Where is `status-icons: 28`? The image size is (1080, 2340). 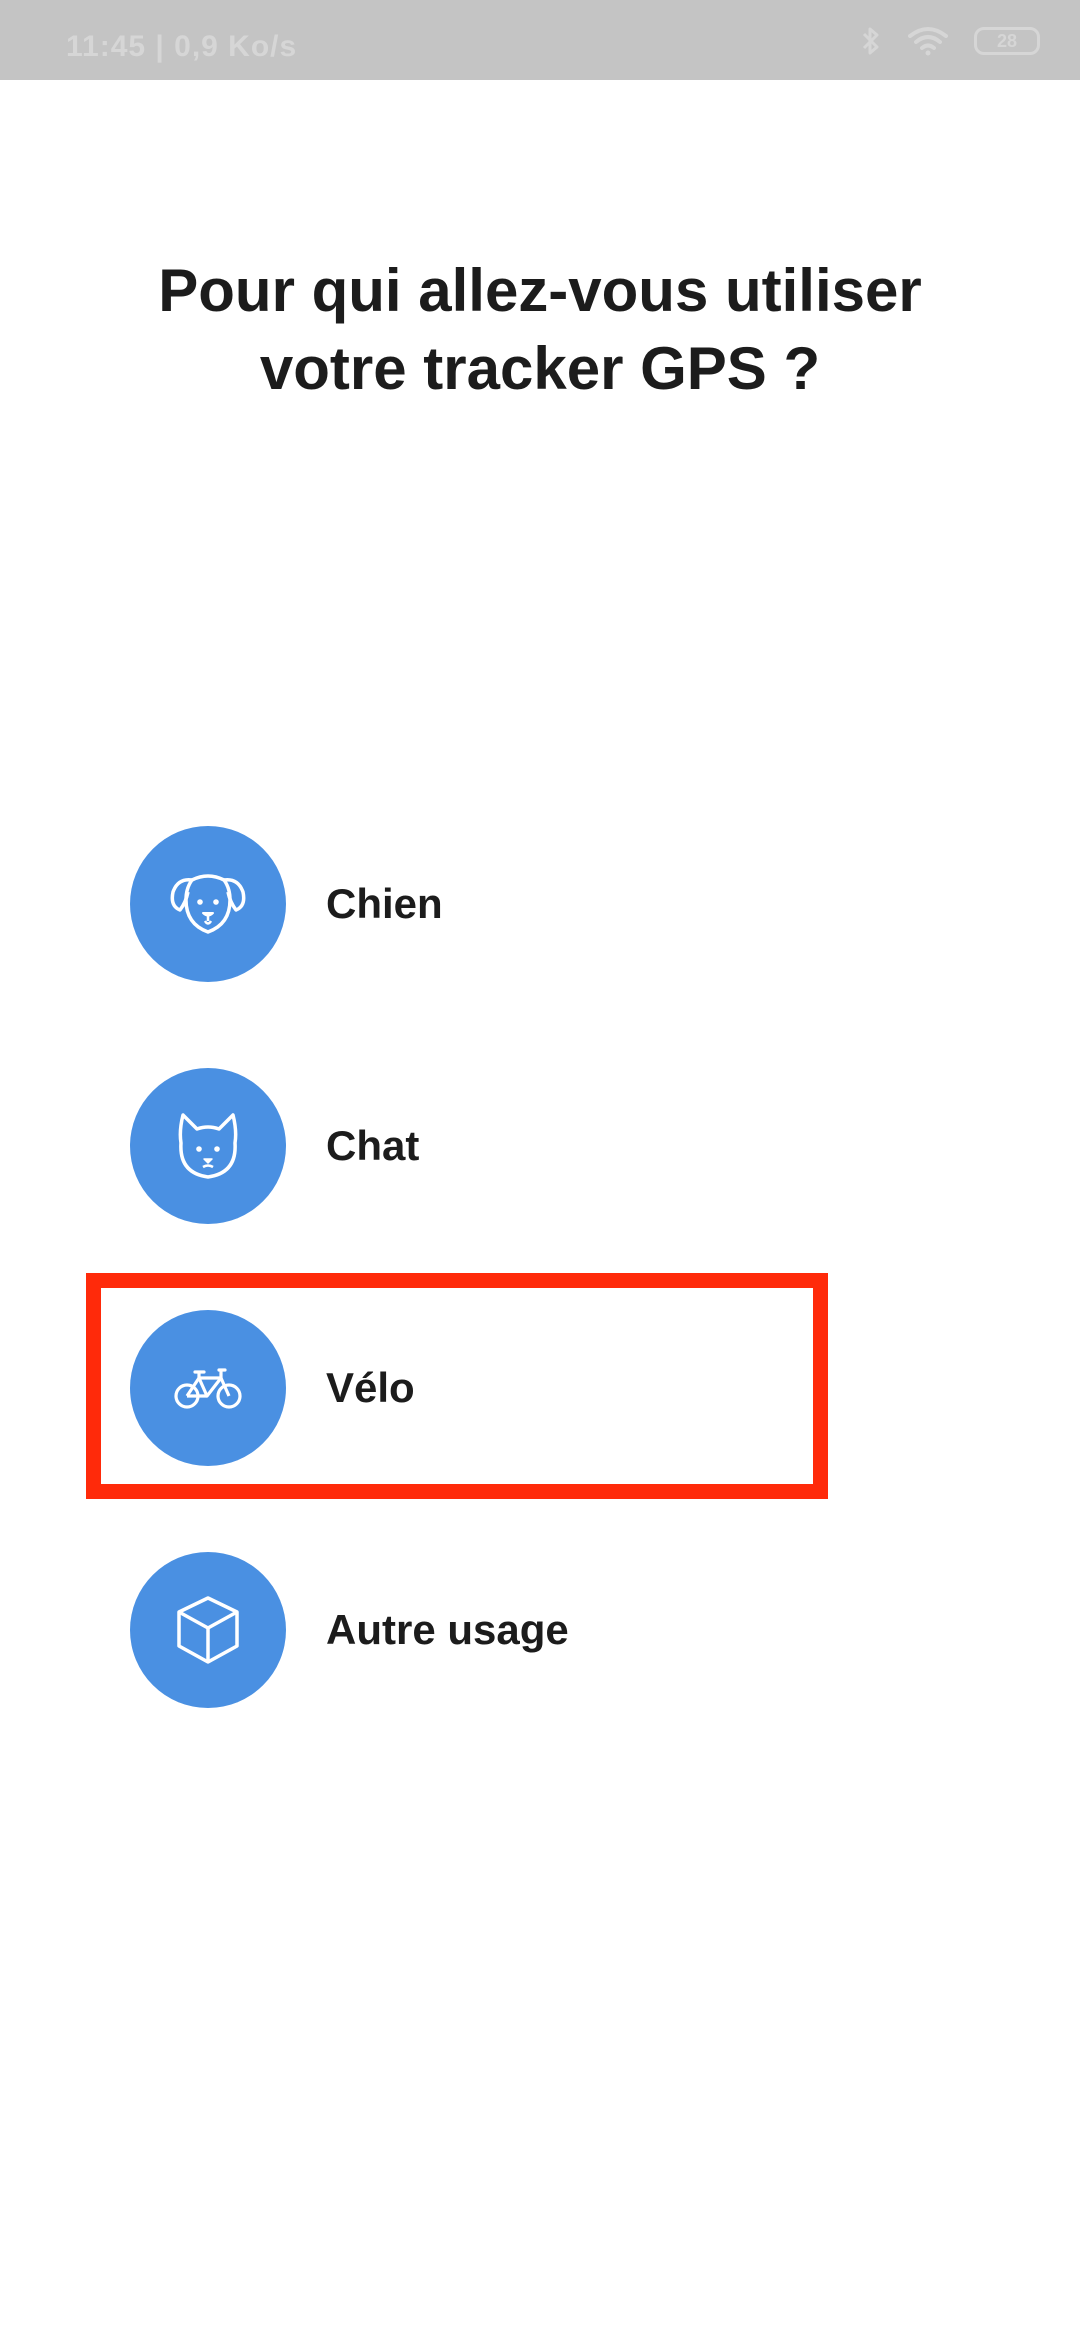
status-icons: 28 is located at coordinates (950, 41).